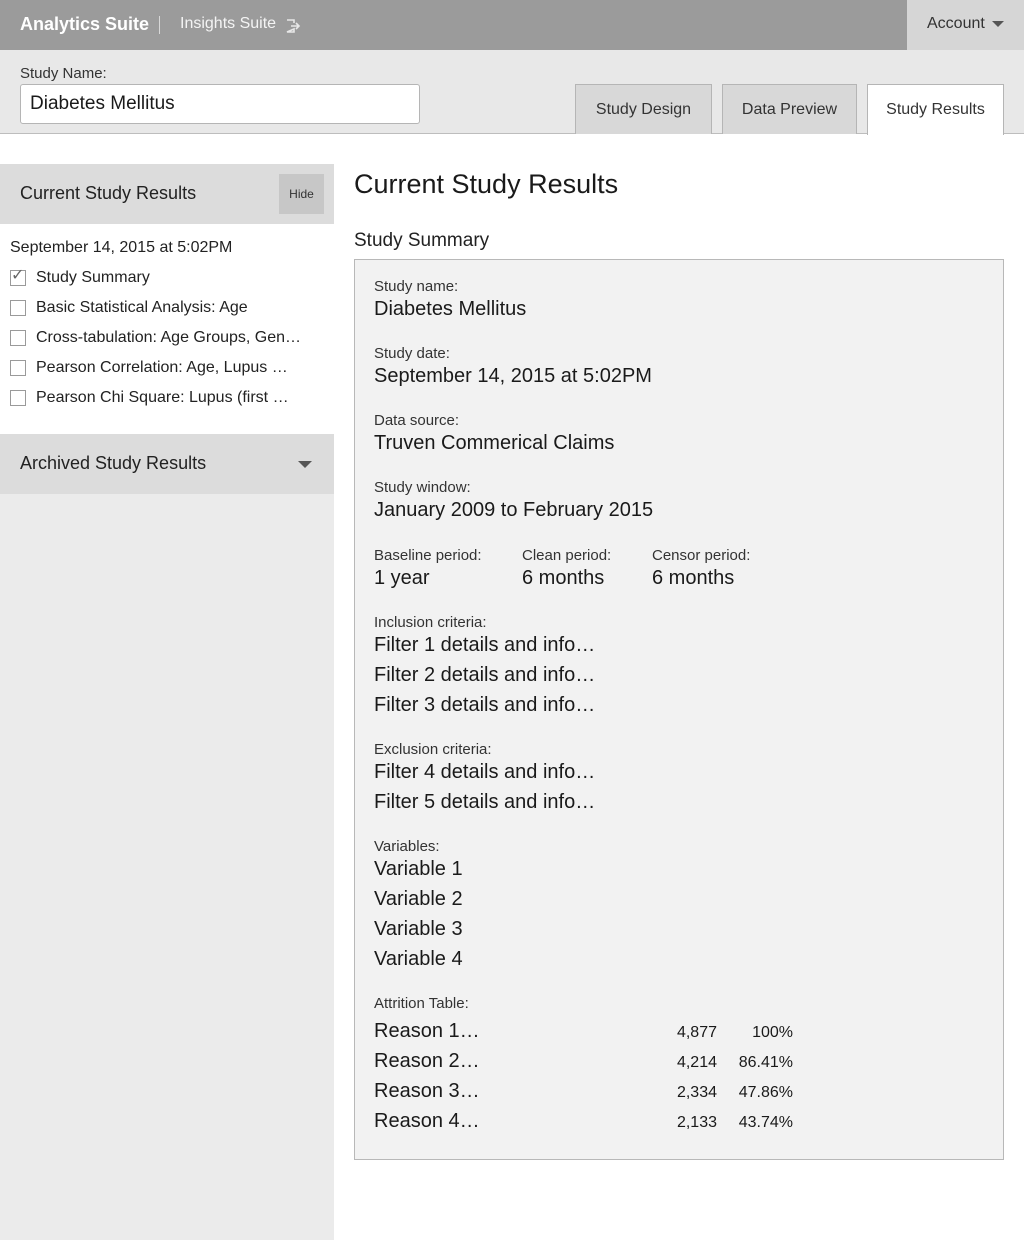  Describe the element at coordinates (563, 578) in the screenshot. I see `clean-period-value: 6 months` at that location.